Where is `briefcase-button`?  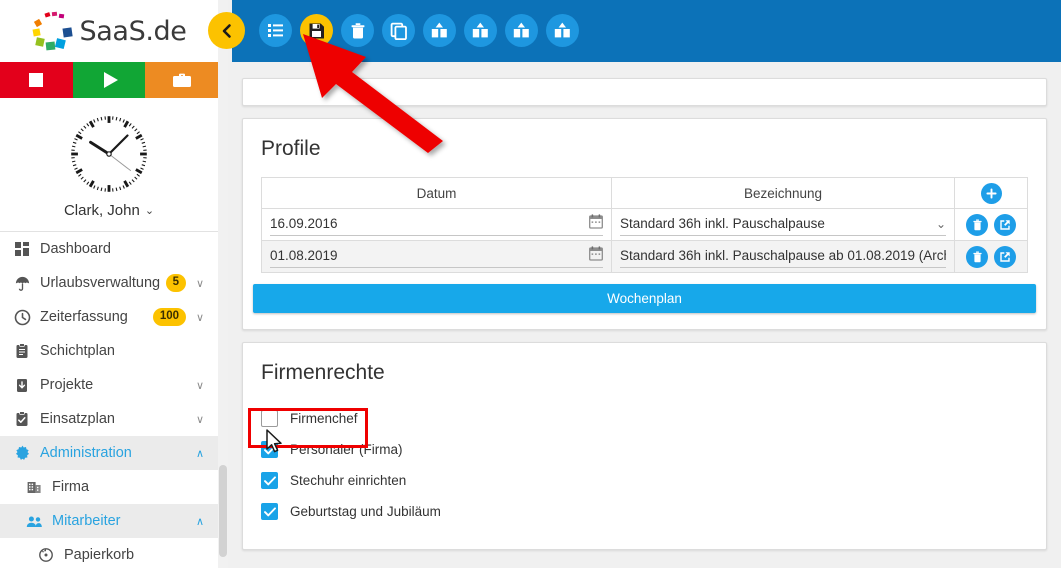
briefcase-button is located at coordinates (182, 80).